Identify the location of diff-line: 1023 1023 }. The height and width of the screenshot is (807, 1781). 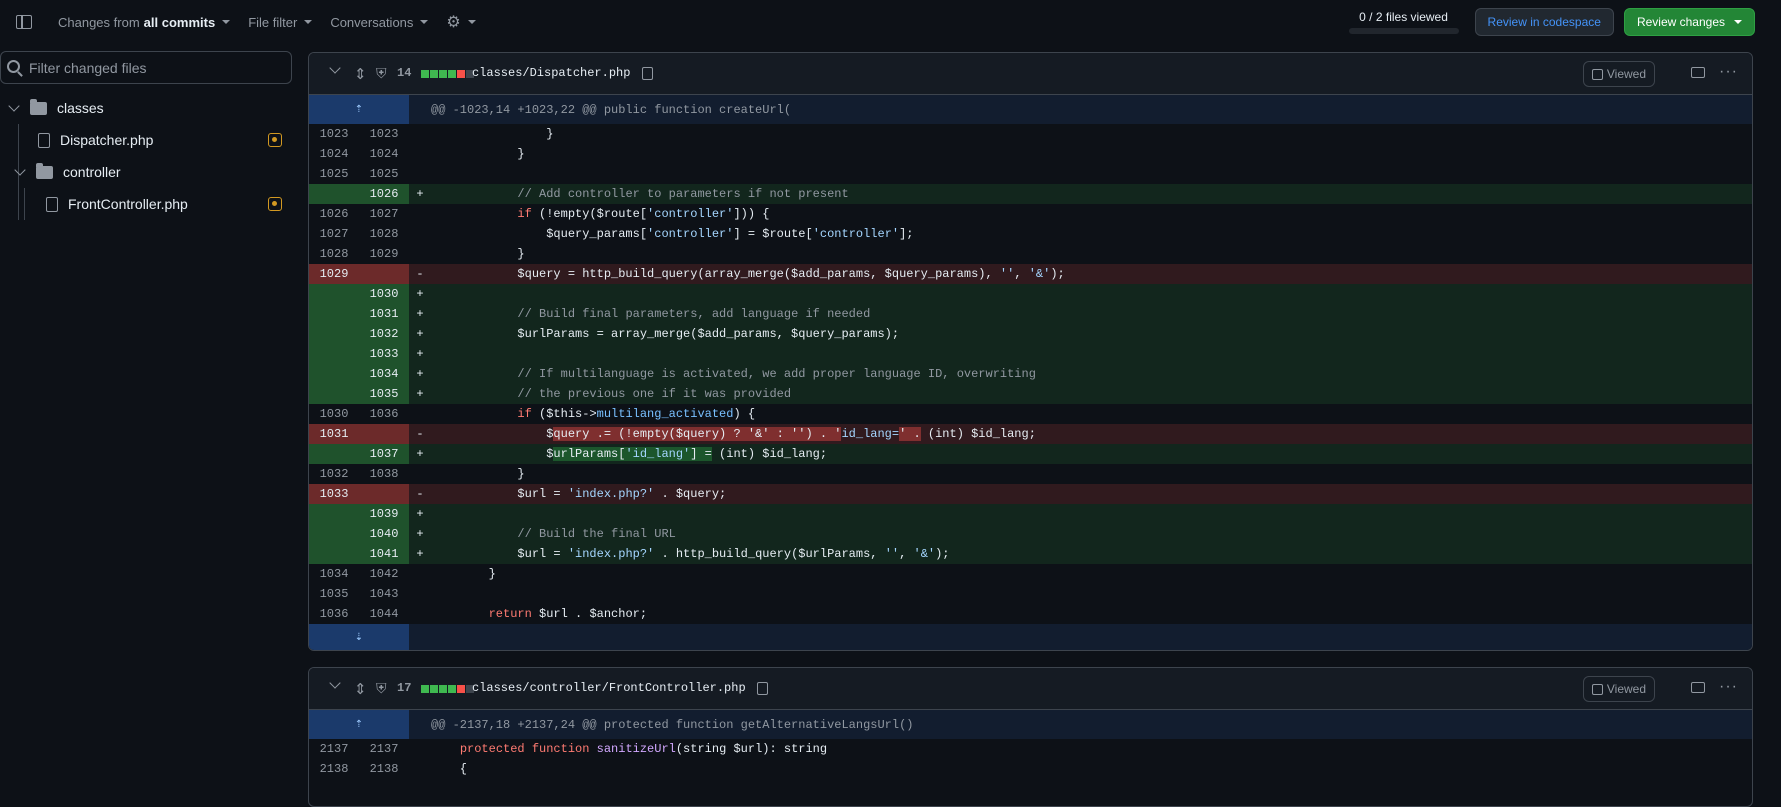
(436, 134).